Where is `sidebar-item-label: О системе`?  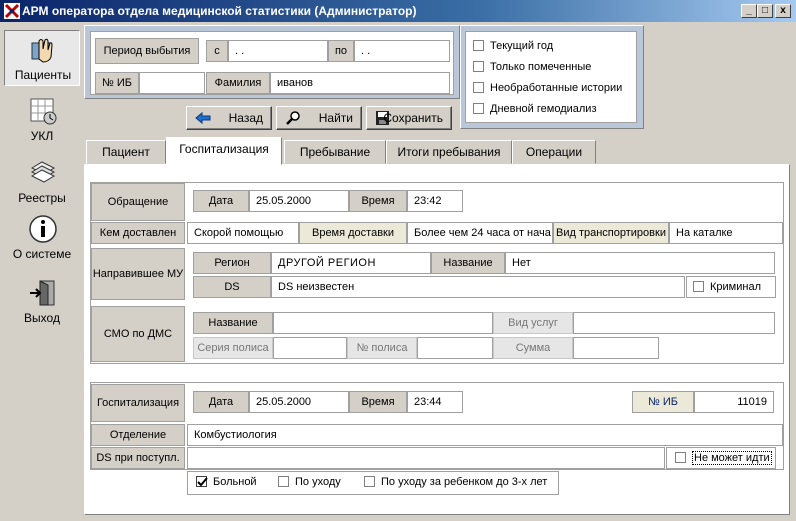
sidebar-item-label: О системе is located at coordinates (42, 254).